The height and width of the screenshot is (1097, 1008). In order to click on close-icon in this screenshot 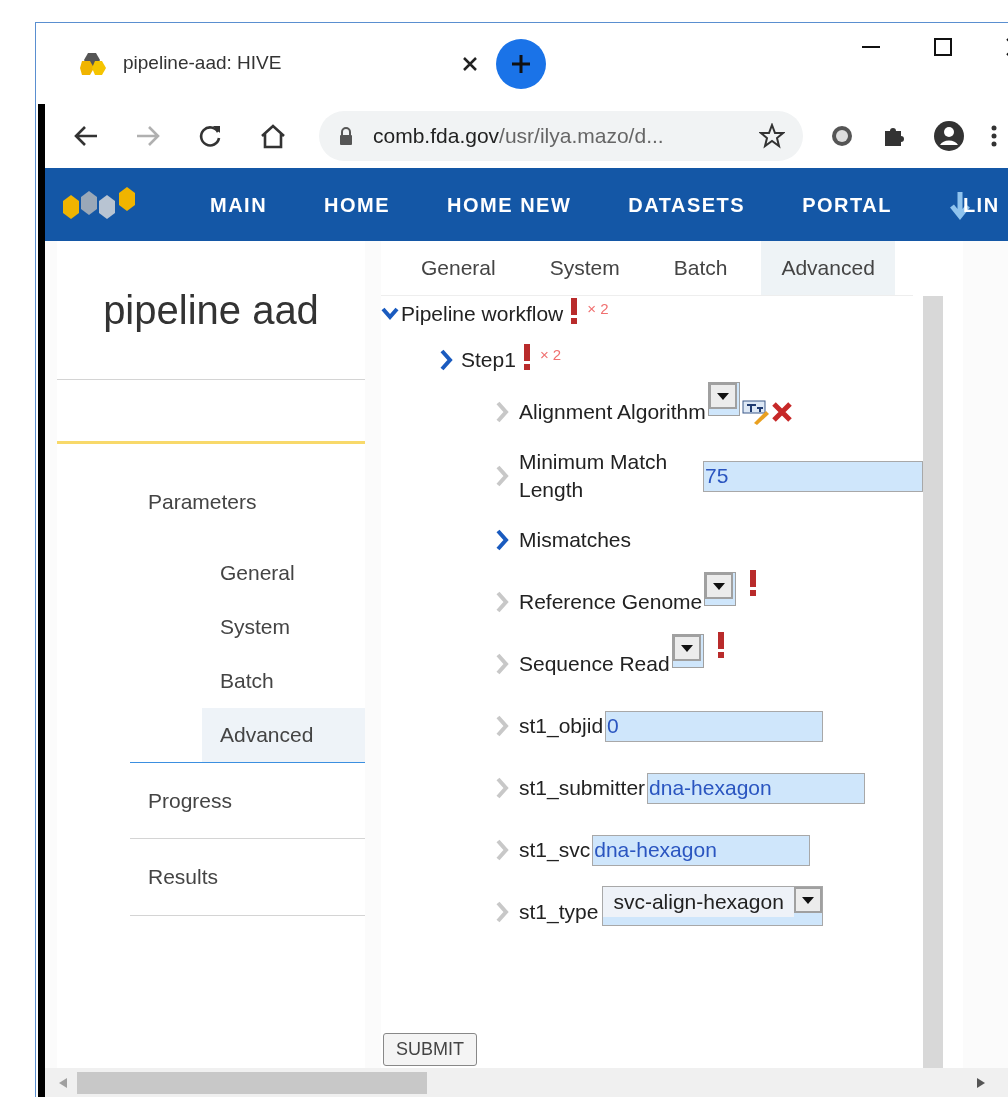, I will do `click(470, 63)`.